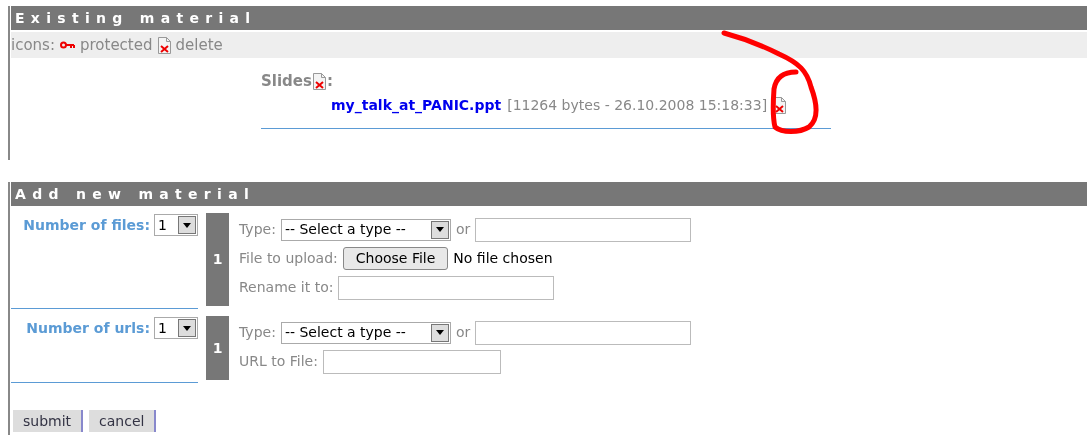  What do you see at coordinates (136, 18) in the screenshot?
I see `section-title: Existing material` at bounding box center [136, 18].